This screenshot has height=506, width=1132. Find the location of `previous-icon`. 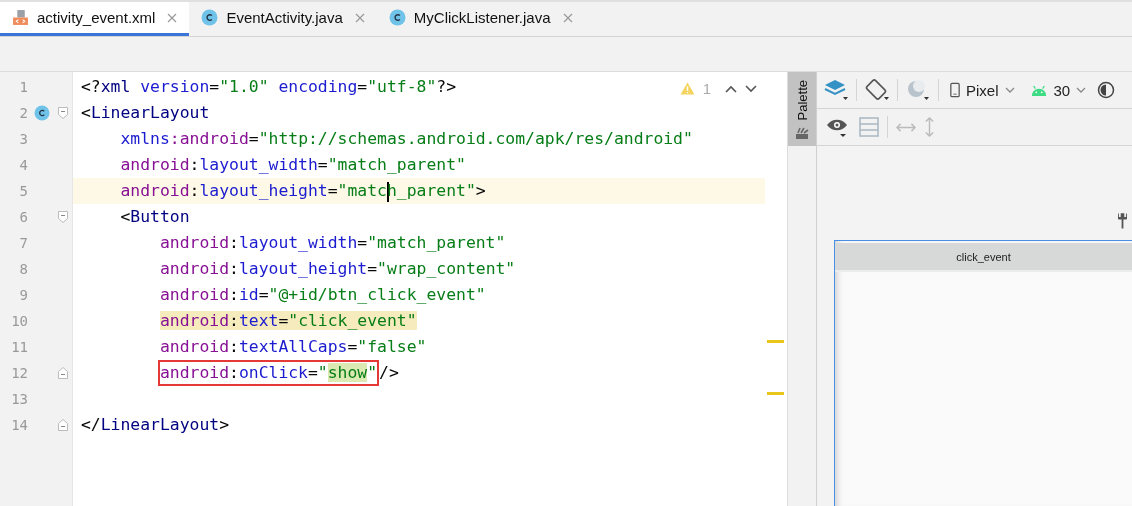

previous-icon is located at coordinates (731, 88).